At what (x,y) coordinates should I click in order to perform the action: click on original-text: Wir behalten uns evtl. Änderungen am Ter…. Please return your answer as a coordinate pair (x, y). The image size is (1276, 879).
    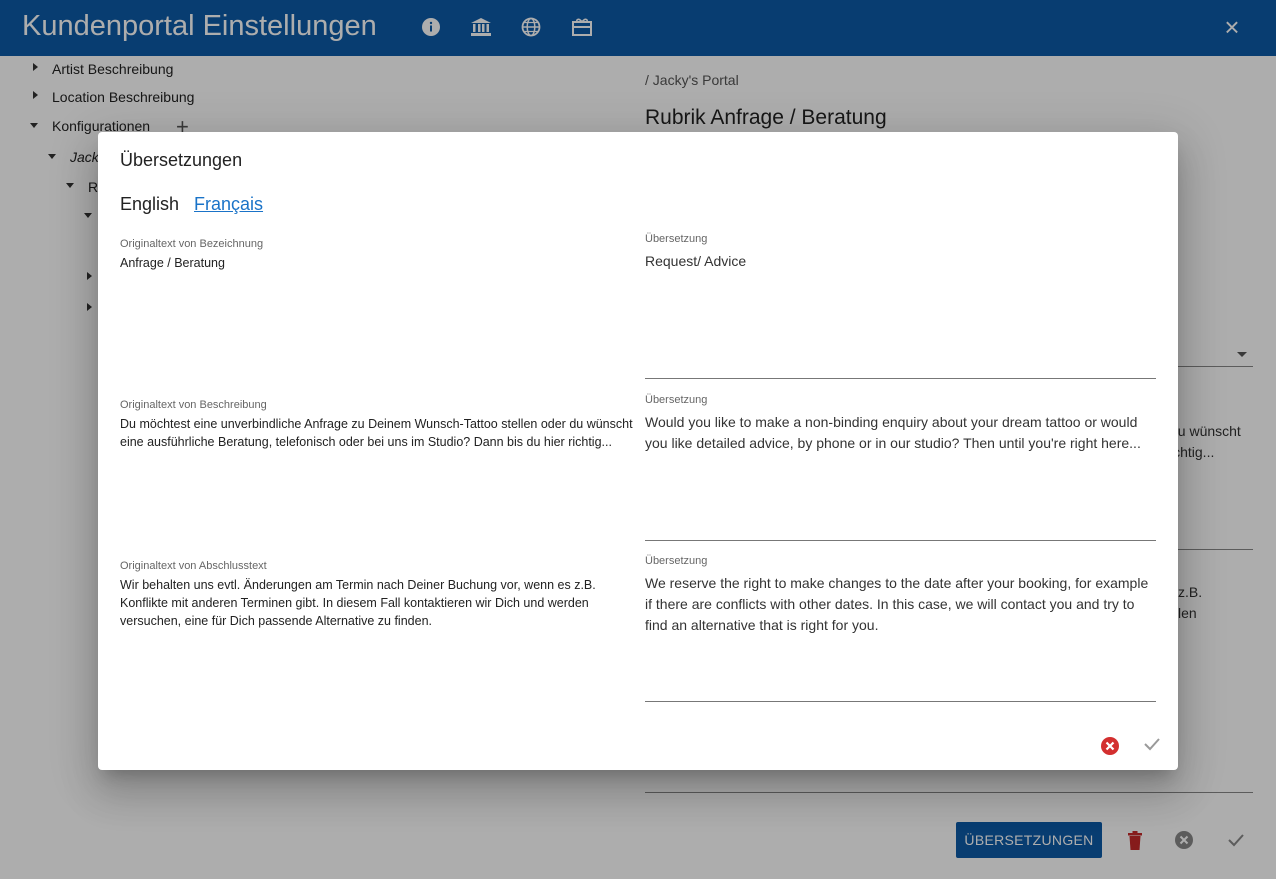
    Looking at the image, I should click on (358, 603).